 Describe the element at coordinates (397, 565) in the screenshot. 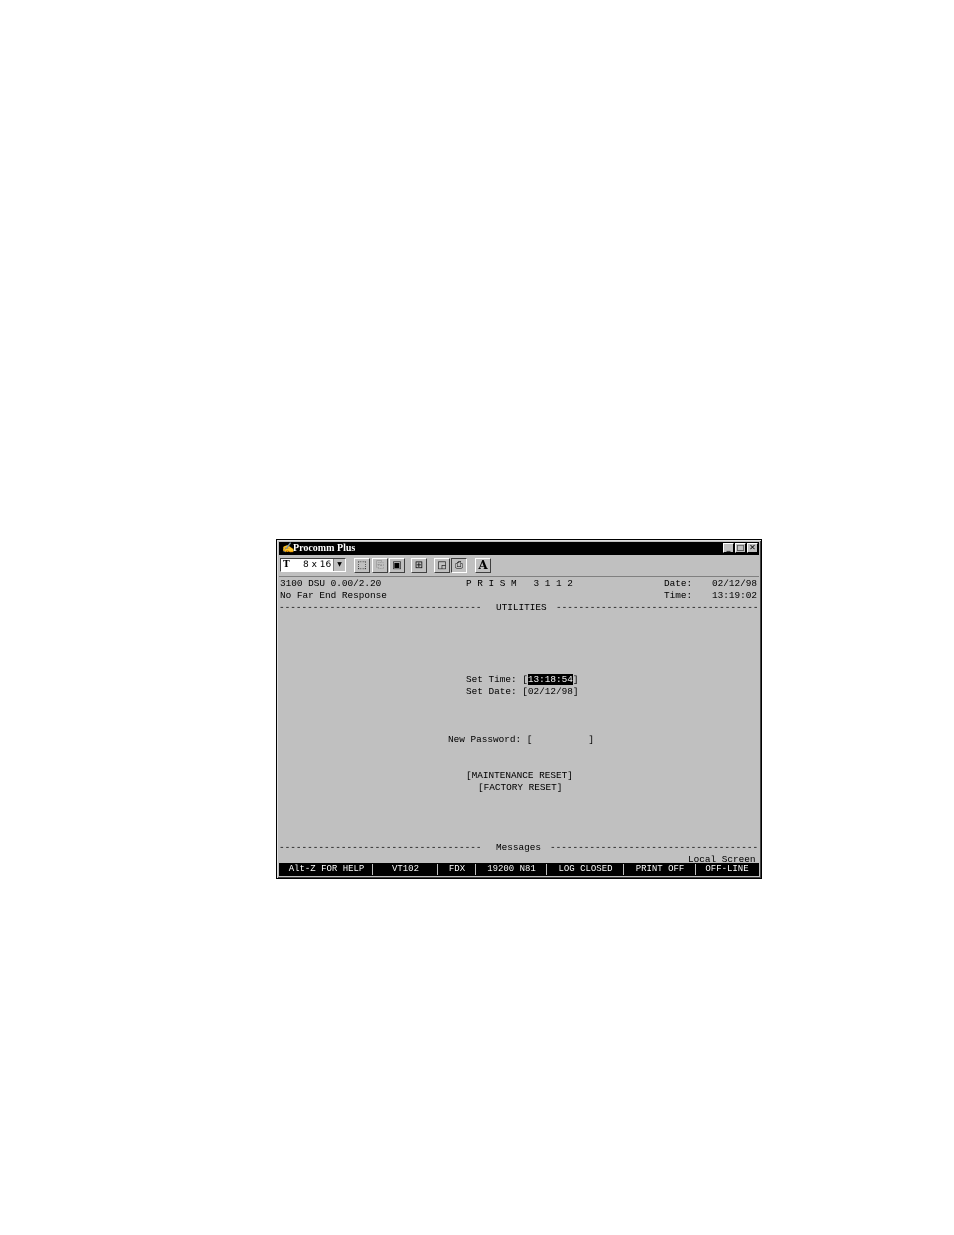

I see `paste-icon: ▣` at that location.